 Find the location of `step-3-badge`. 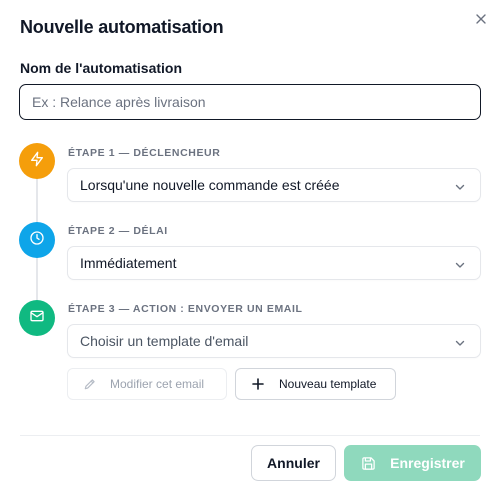

step-3-badge is located at coordinates (37, 318).